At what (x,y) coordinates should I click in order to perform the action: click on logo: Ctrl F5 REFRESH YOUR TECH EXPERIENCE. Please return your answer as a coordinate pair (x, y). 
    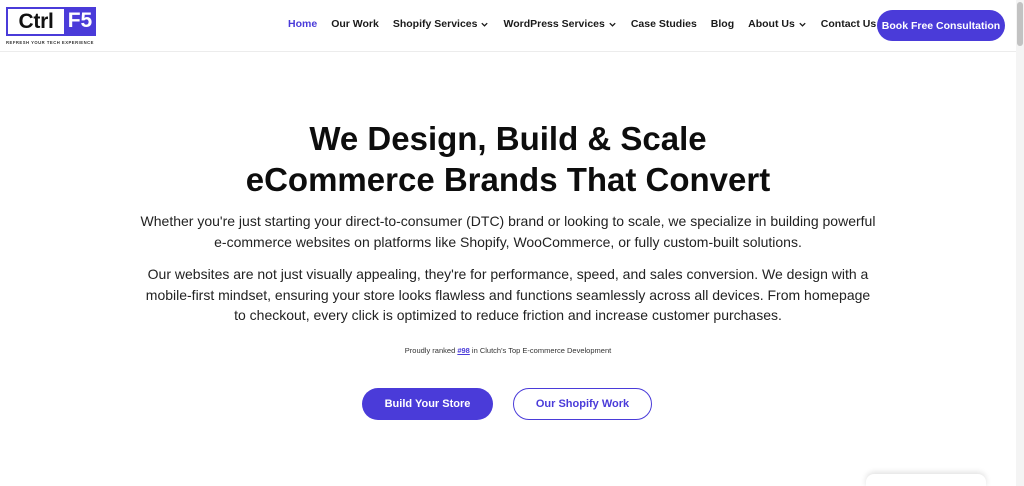
    Looking at the image, I should click on (52, 27).